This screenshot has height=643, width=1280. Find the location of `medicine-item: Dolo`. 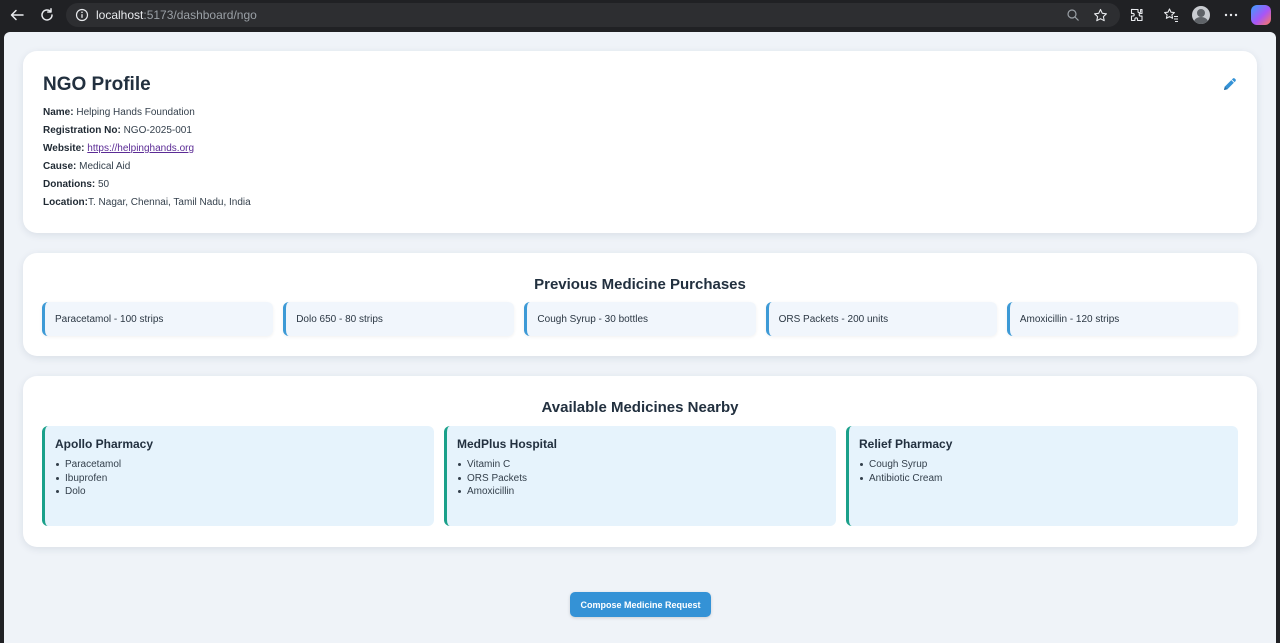

medicine-item: Dolo is located at coordinates (88, 492).